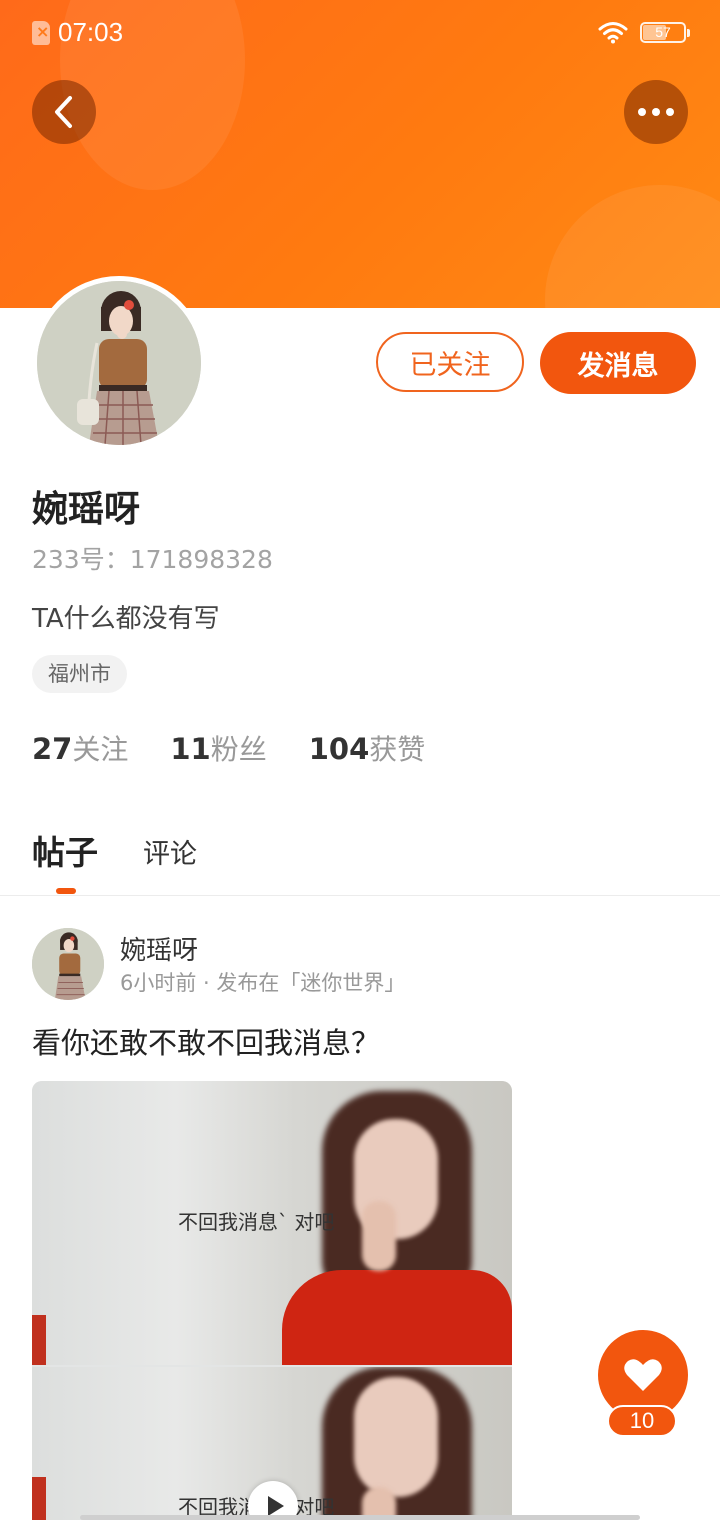  Describe the element at coordinates (618, 363) in the screenshot. I see `send-message-button: 发消息` at that location.